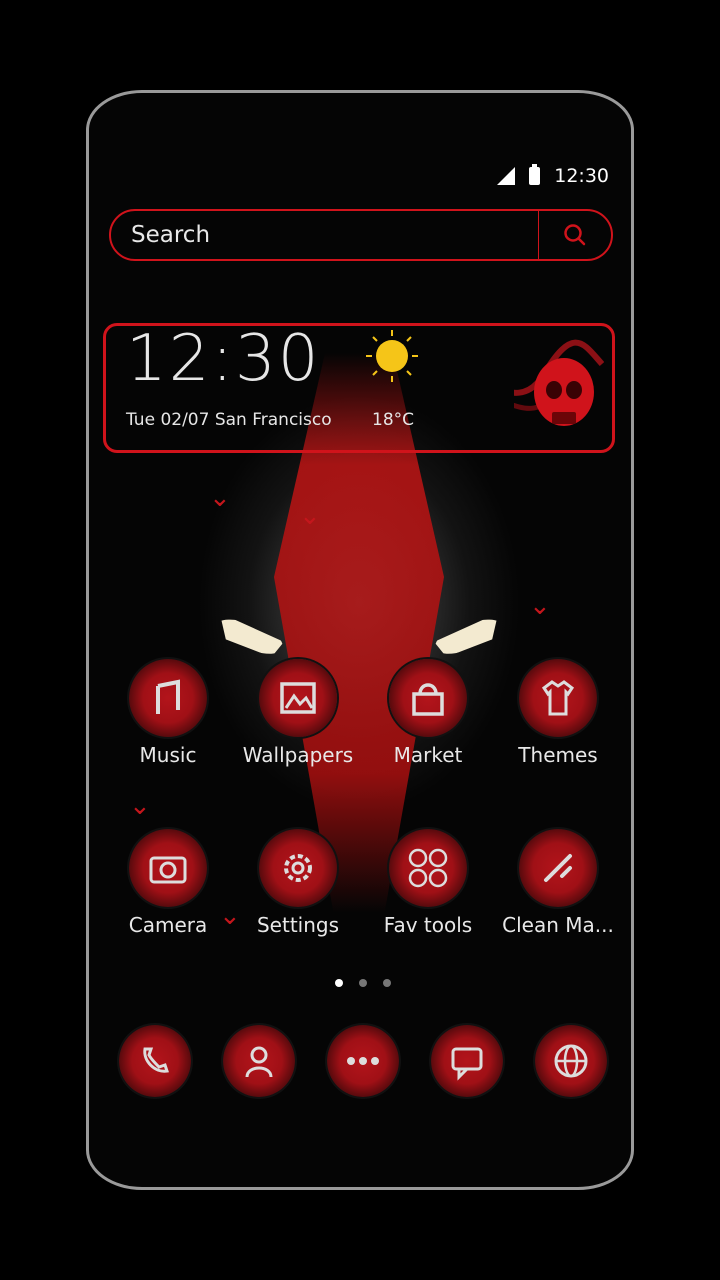 Image resolution: width=720 pixels, height=1280 pixels. I want to click on app-wallpapers: Wallpapers, so click(298, 713).